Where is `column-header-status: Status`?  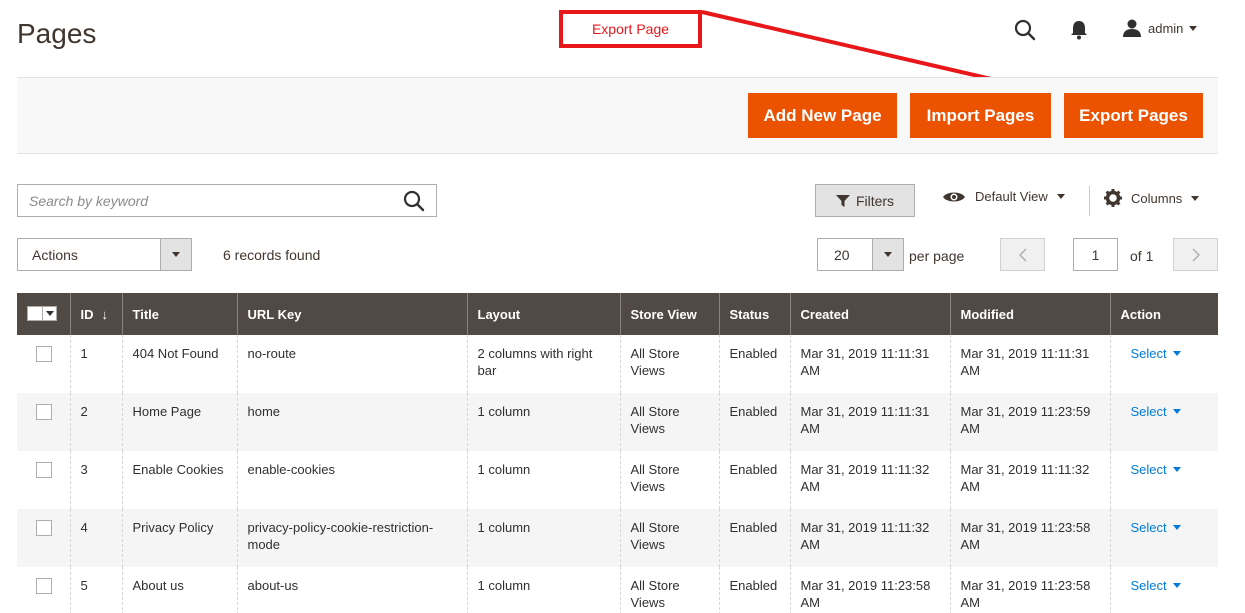 column-header-status: Status is located at coordinates (754, 314).